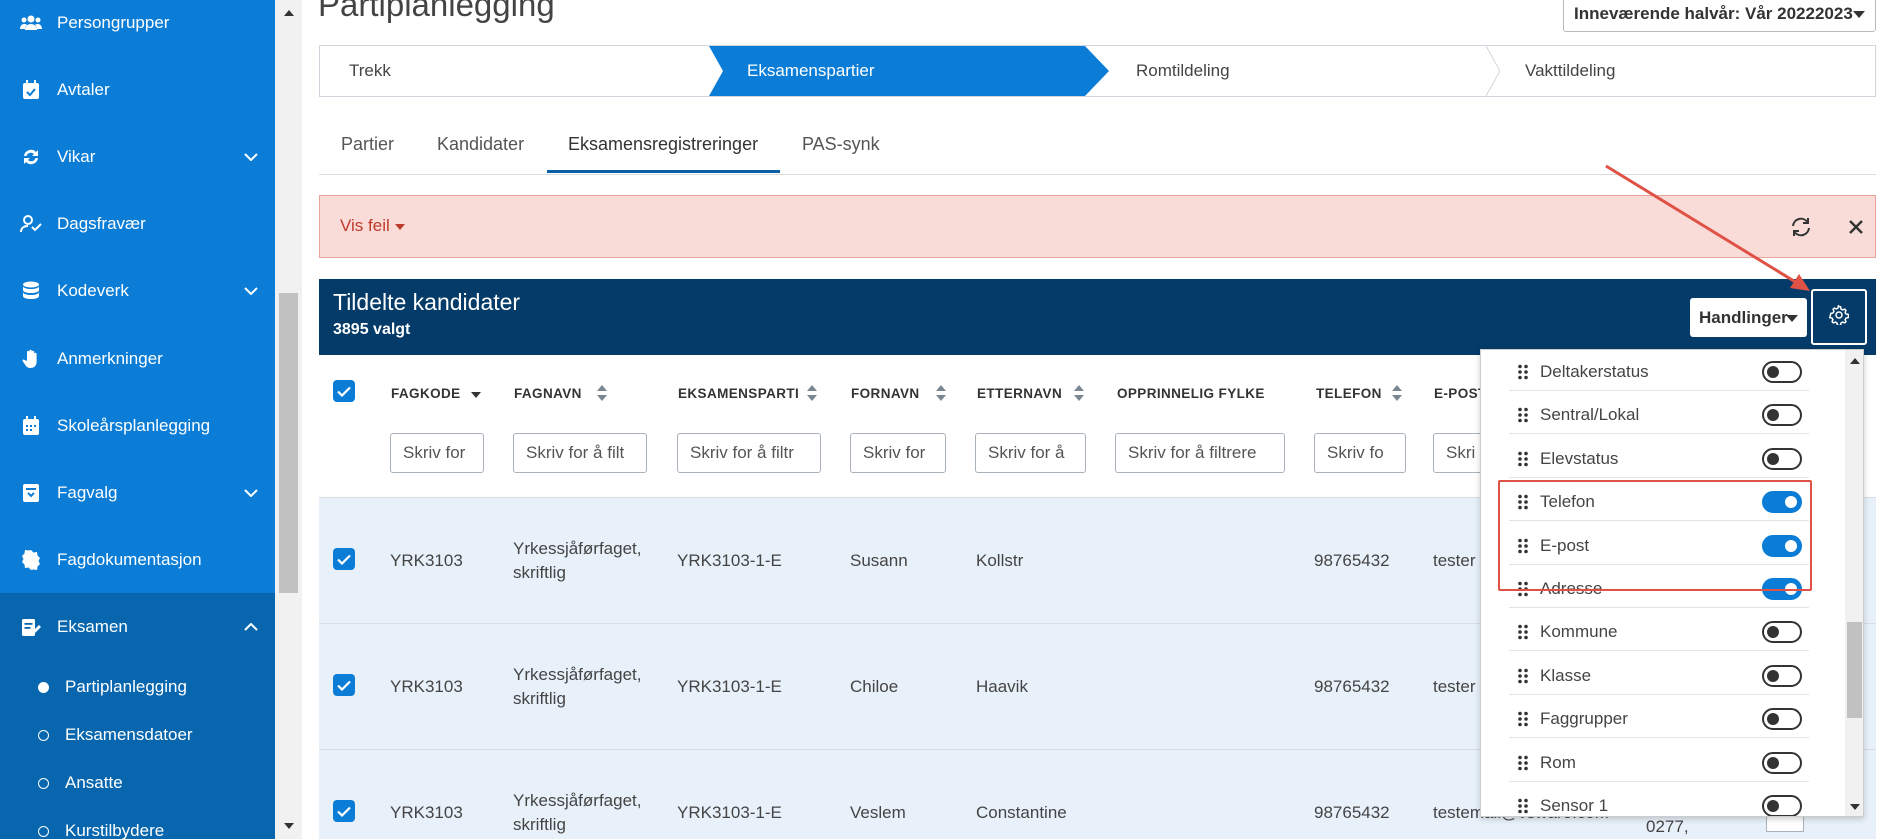 The height and width of the screenshot is (839, 1888). Describe the element at coordinates (1349, 393) in the screenshot. I see `column-header-telefon: TELEFON` at that location.